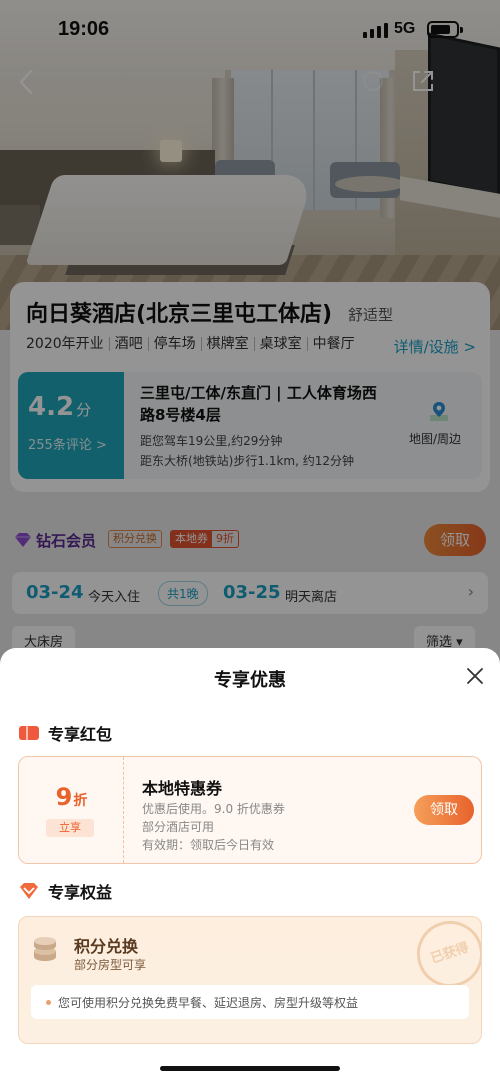 Image resolution: width=500 pixels, height=1081 pixels. I want to click on instant-badge: 立享, so click(70, 828).